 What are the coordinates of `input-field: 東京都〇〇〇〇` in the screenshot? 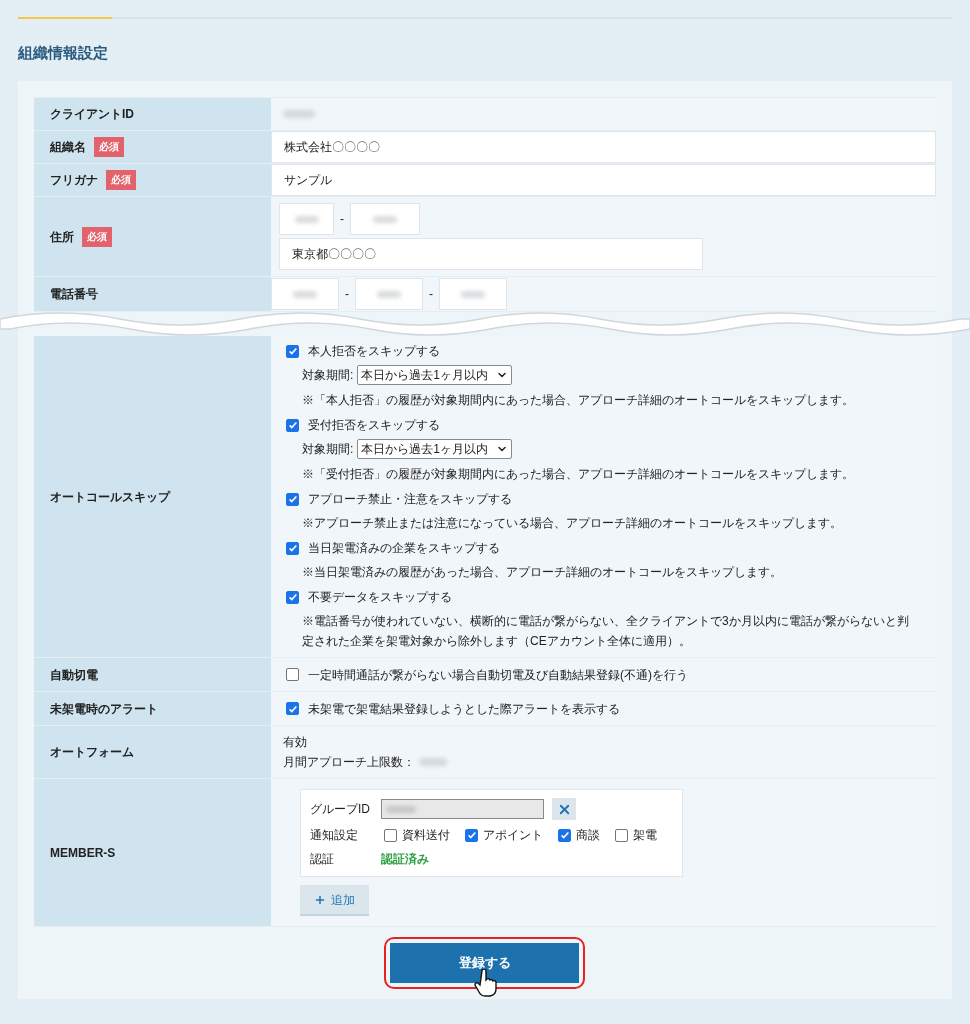 It's located at (491, 254).